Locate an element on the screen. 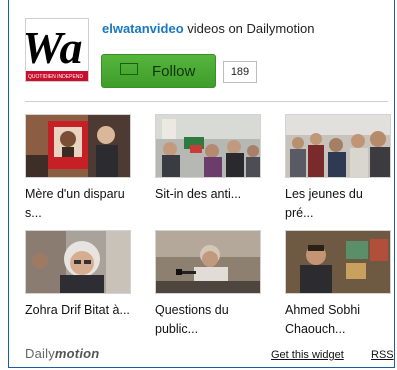 This screenshot has width=397, height=370. follower-count: 189 is located at coordinates (240, 72).